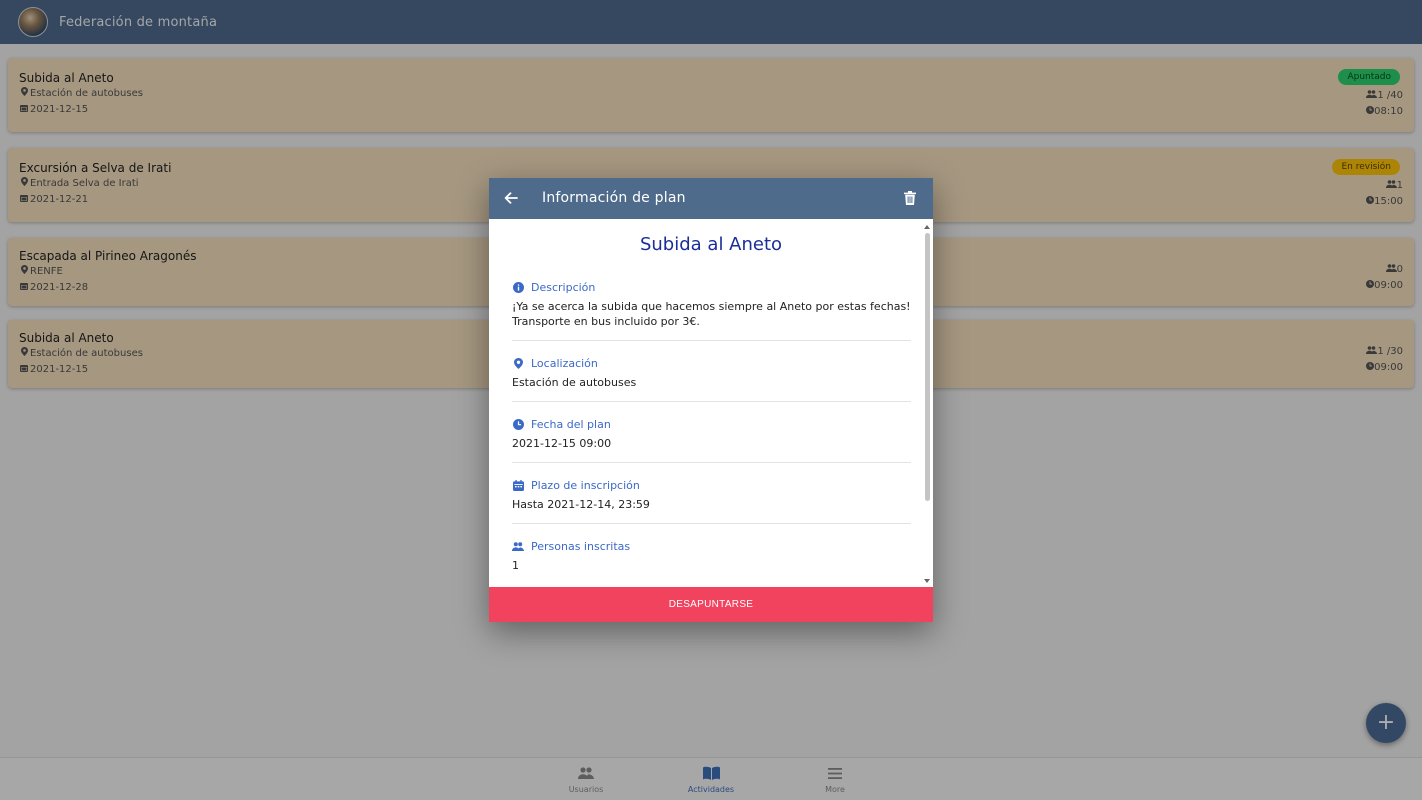  Describe the element at coordinates (581, 546) in the screenshot. I see `section-label-text: Personas inscritas` at that location.